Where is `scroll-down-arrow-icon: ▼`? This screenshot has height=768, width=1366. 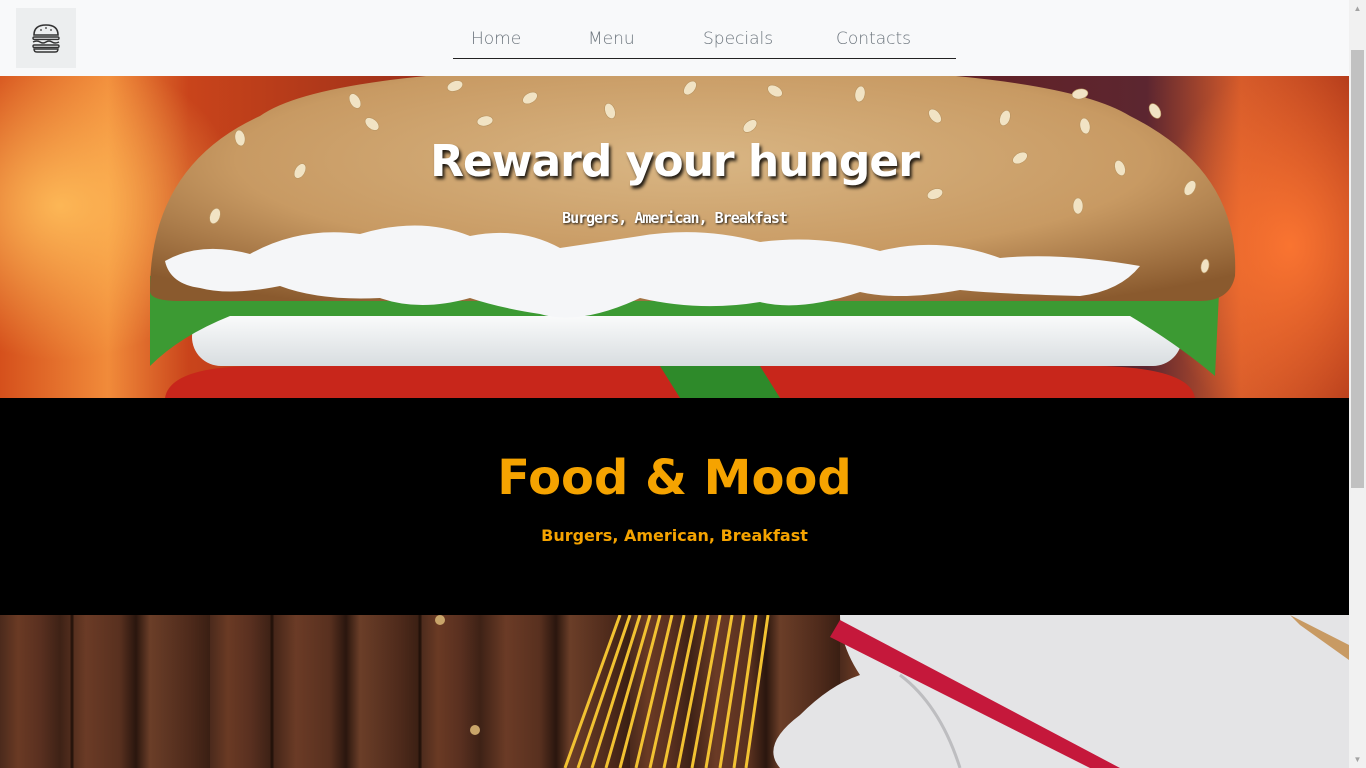 scroll-down-arrow-icon: ▼ is located at coordinates (1357, 759).